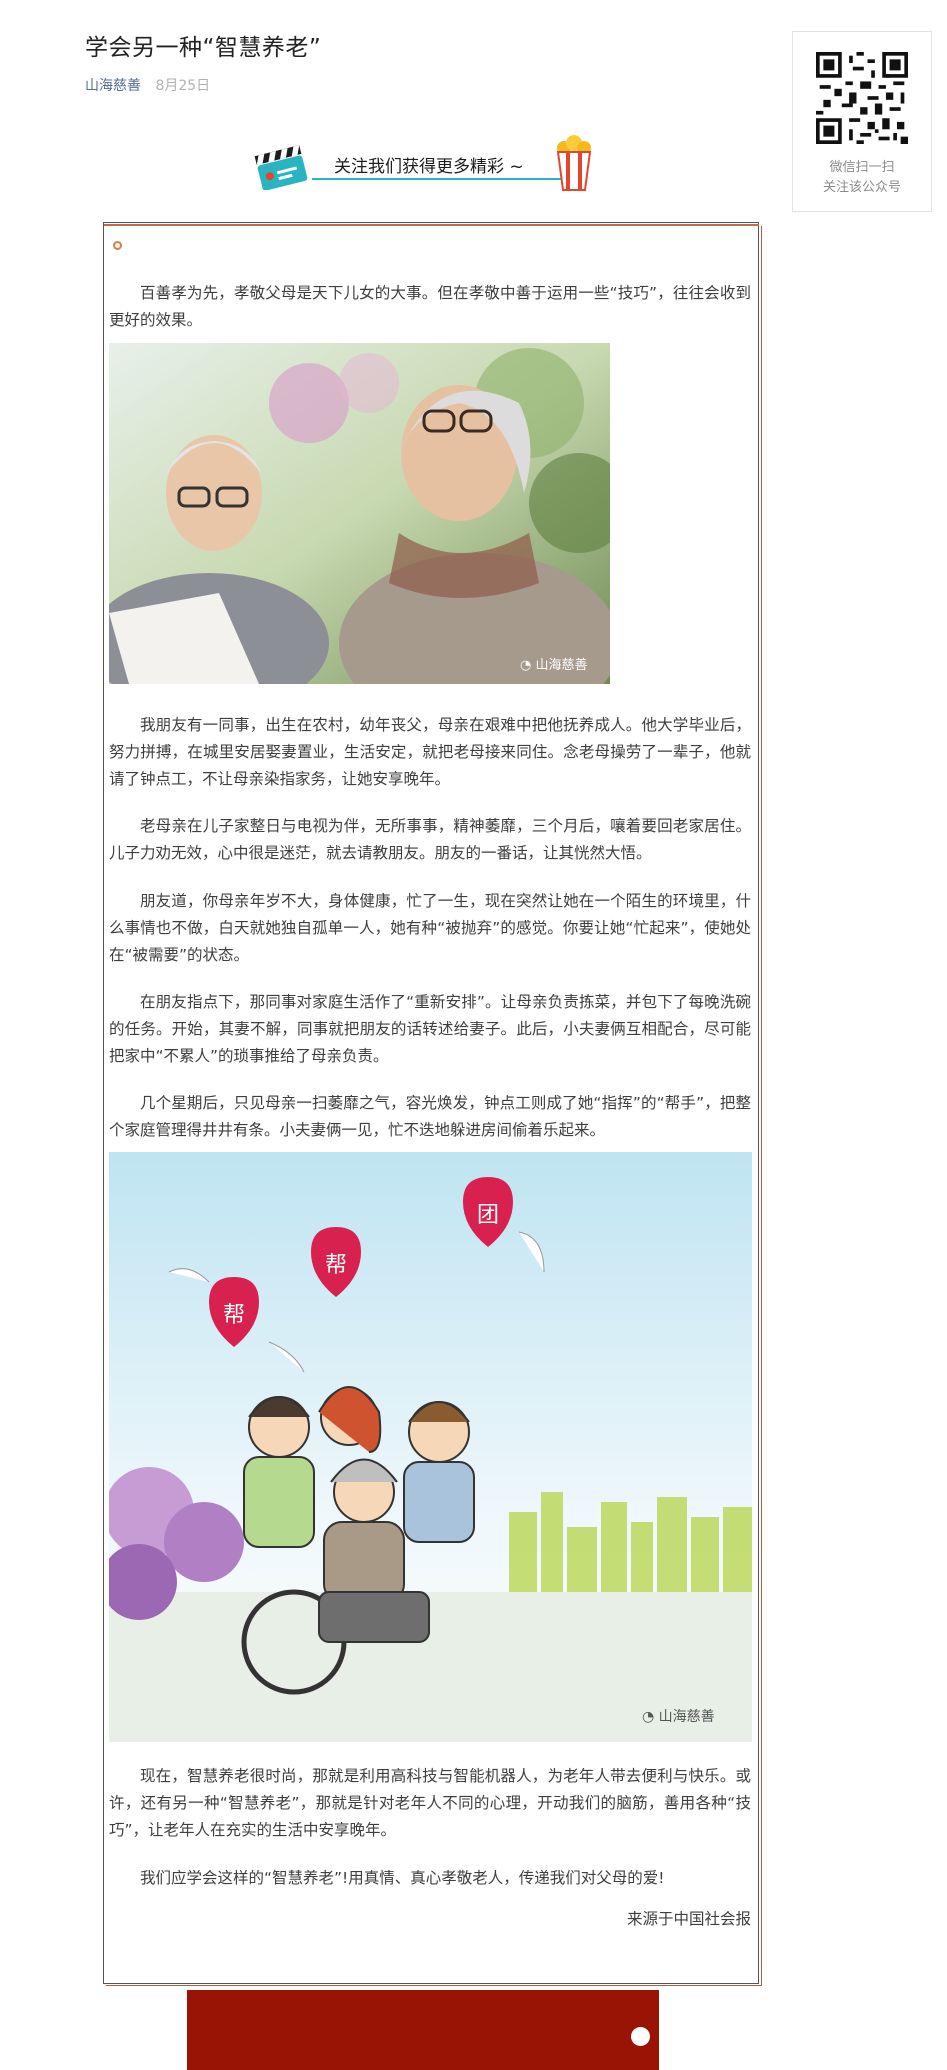  Describe the element at coordinates (688, 1919) in the screenshot. I see `article-source: 来源于中国社会报` at that location.